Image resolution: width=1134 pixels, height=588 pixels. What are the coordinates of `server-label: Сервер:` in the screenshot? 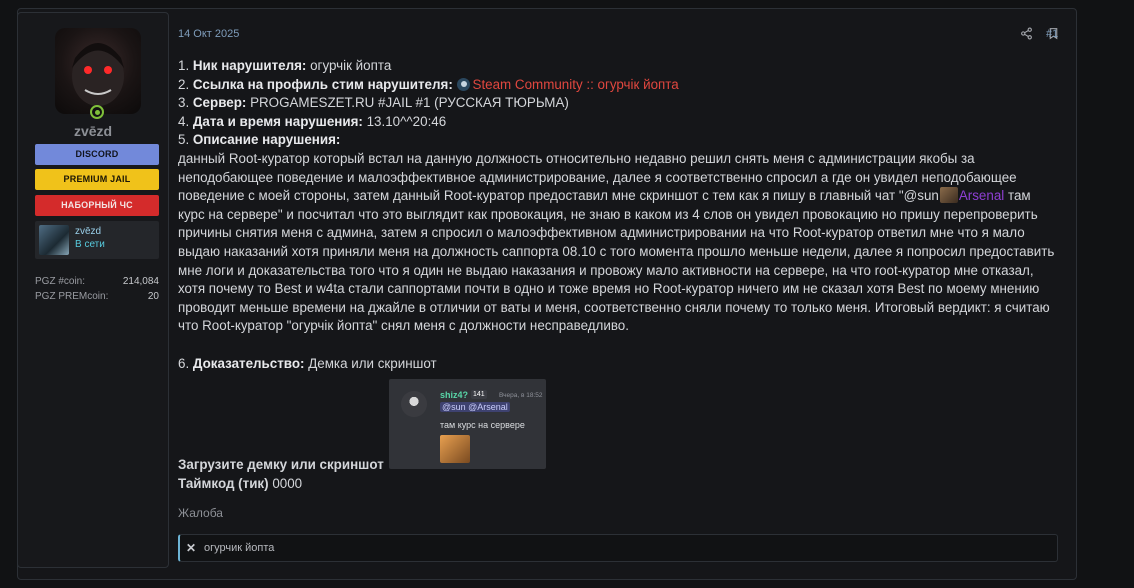 It's located at (219, 103).